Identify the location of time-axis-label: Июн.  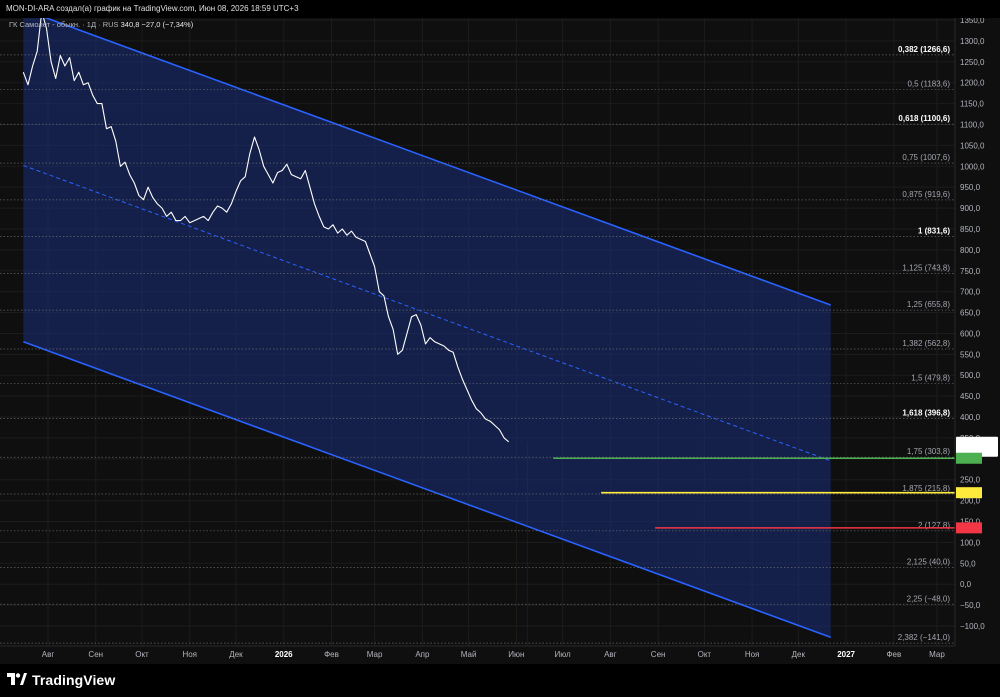
(516, 654).